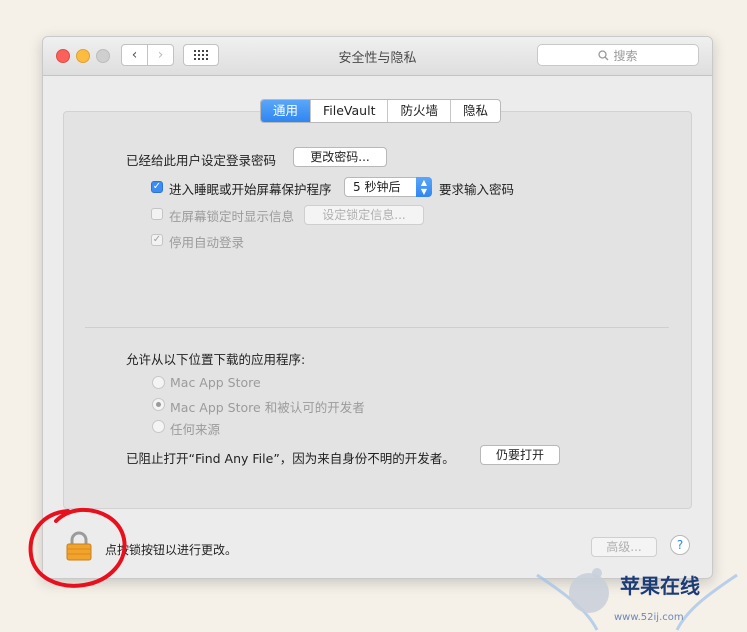 The image size is (747, 632). Describe the element at coordinates (195, 429) in the screenshot. I see `radio-anywhere-label: 任何来源` at that location.